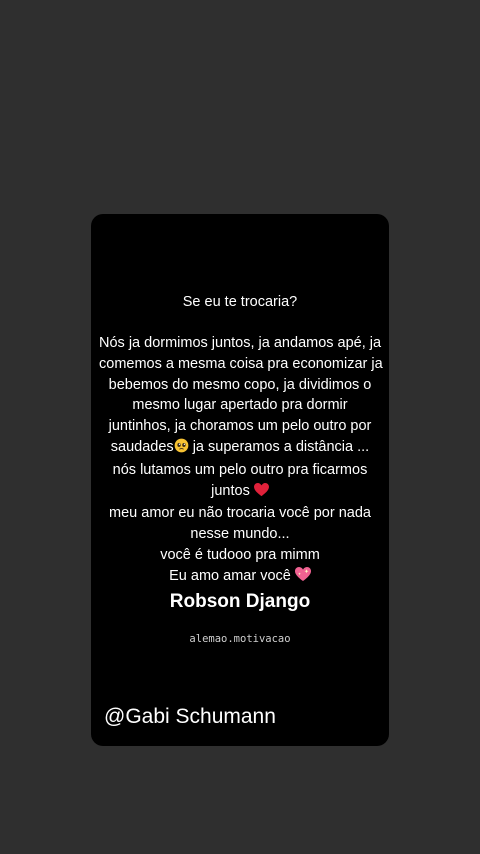 Image resolution: width=480 pixels, height=854 pixels. What do you see at coordinates (181, 449) in the screenshot?
I see `pleading-face-icon` at bounding box center [181, 449].